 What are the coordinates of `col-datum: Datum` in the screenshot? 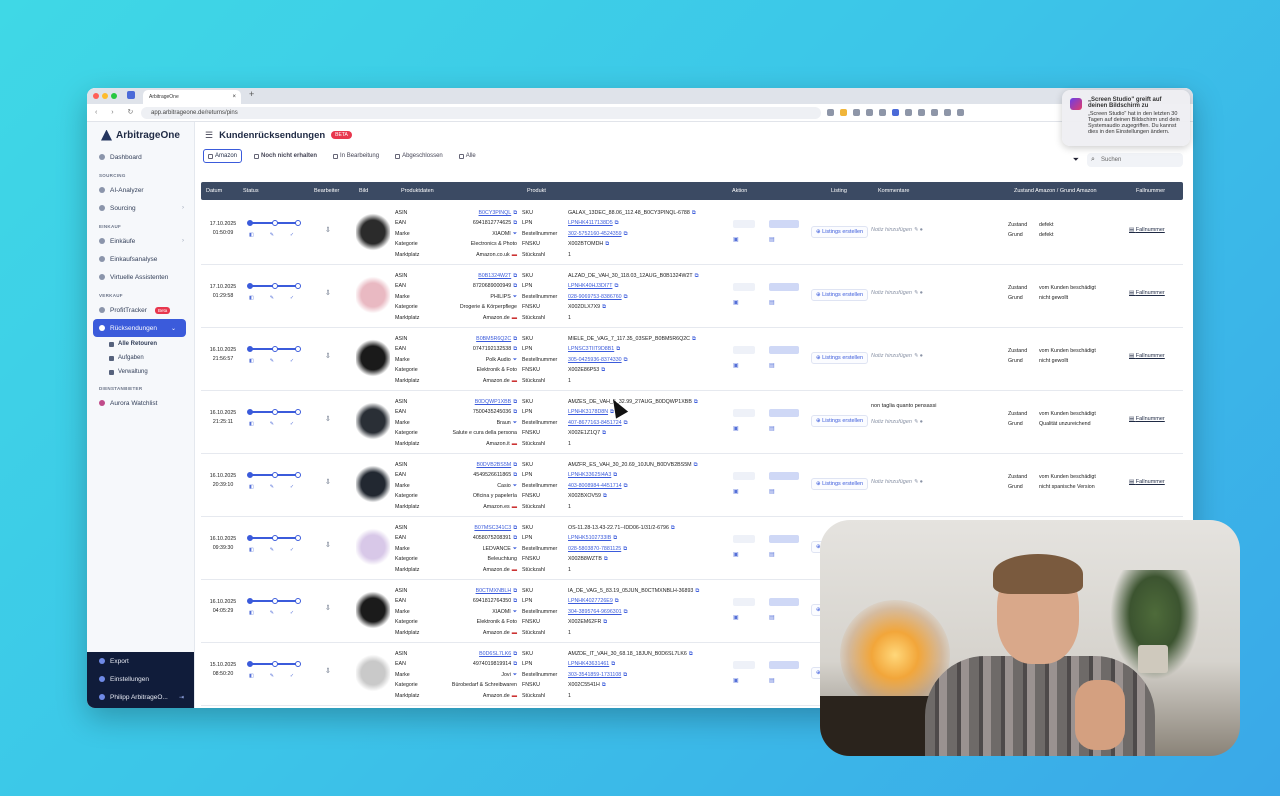 It's located at (214, 191).